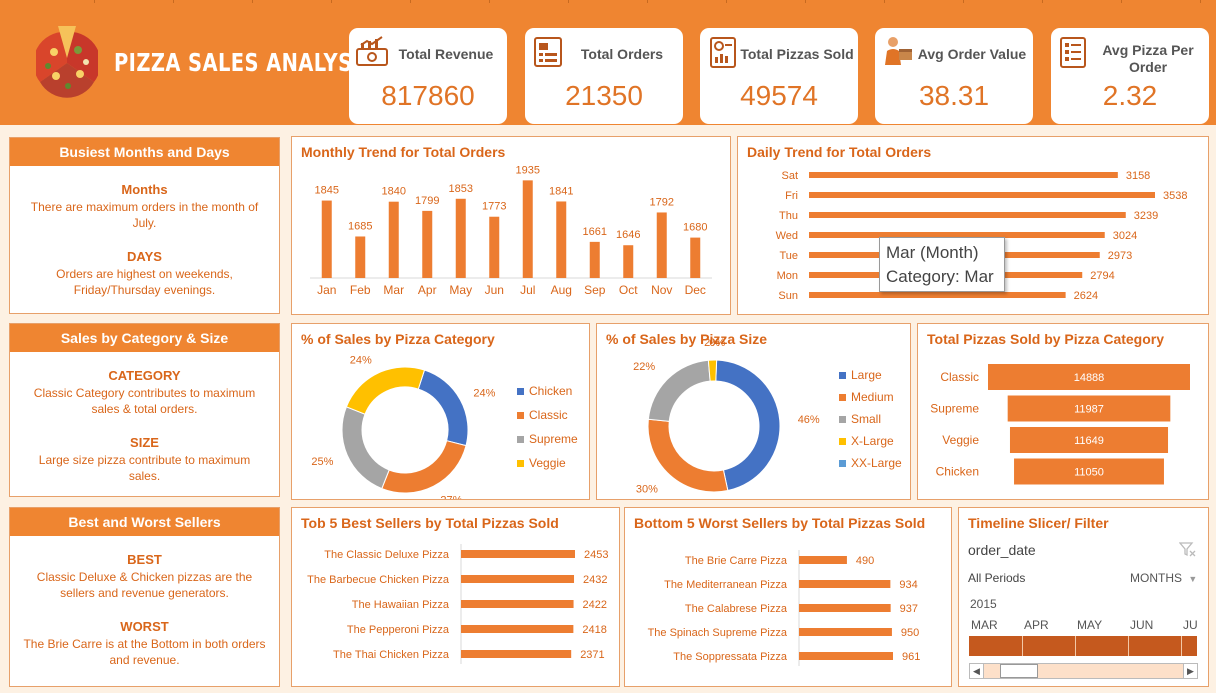 Image resolution: width=1216 pixels, height=693 pixels. Describe the element at coordinates (144, 338) in the screenshot. I see `insight-heading: Sales by Category & Size` at that location.